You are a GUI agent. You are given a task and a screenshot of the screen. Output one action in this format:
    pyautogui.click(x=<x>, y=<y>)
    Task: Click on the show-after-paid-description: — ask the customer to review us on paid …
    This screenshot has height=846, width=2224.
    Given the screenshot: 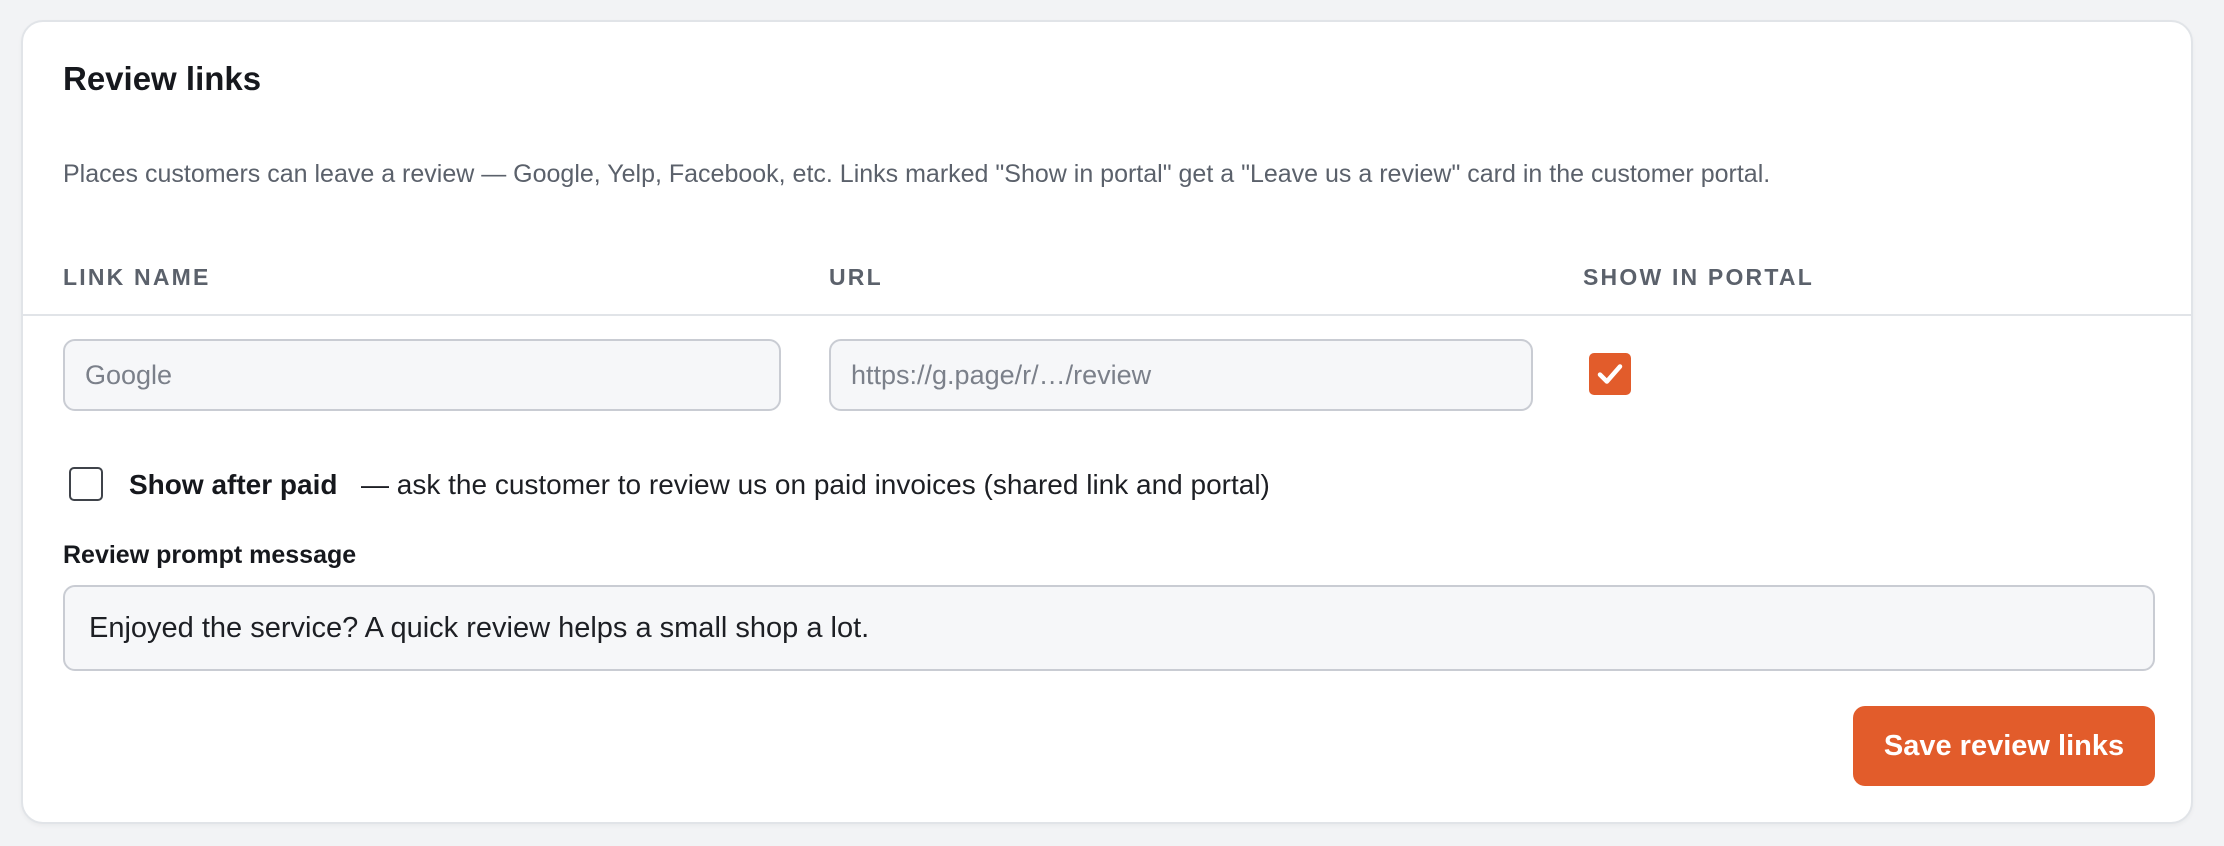 What is the action you would take?
    pyautogui.click(x=815, y=484)
    